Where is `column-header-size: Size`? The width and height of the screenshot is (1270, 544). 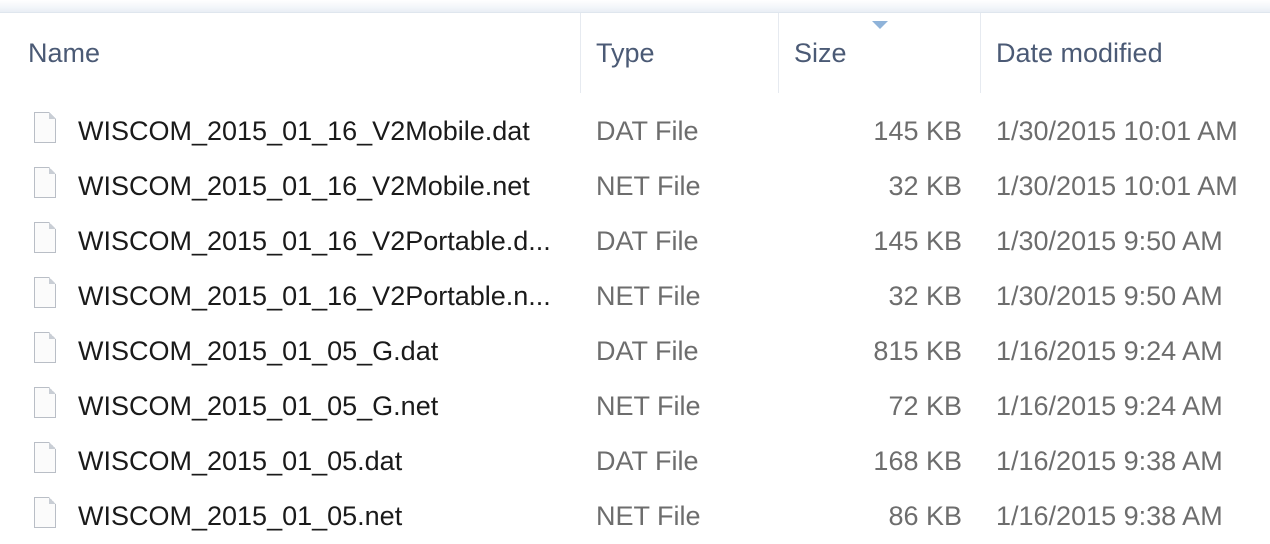 column-header-size: Size is located at coordinates (820, 53).